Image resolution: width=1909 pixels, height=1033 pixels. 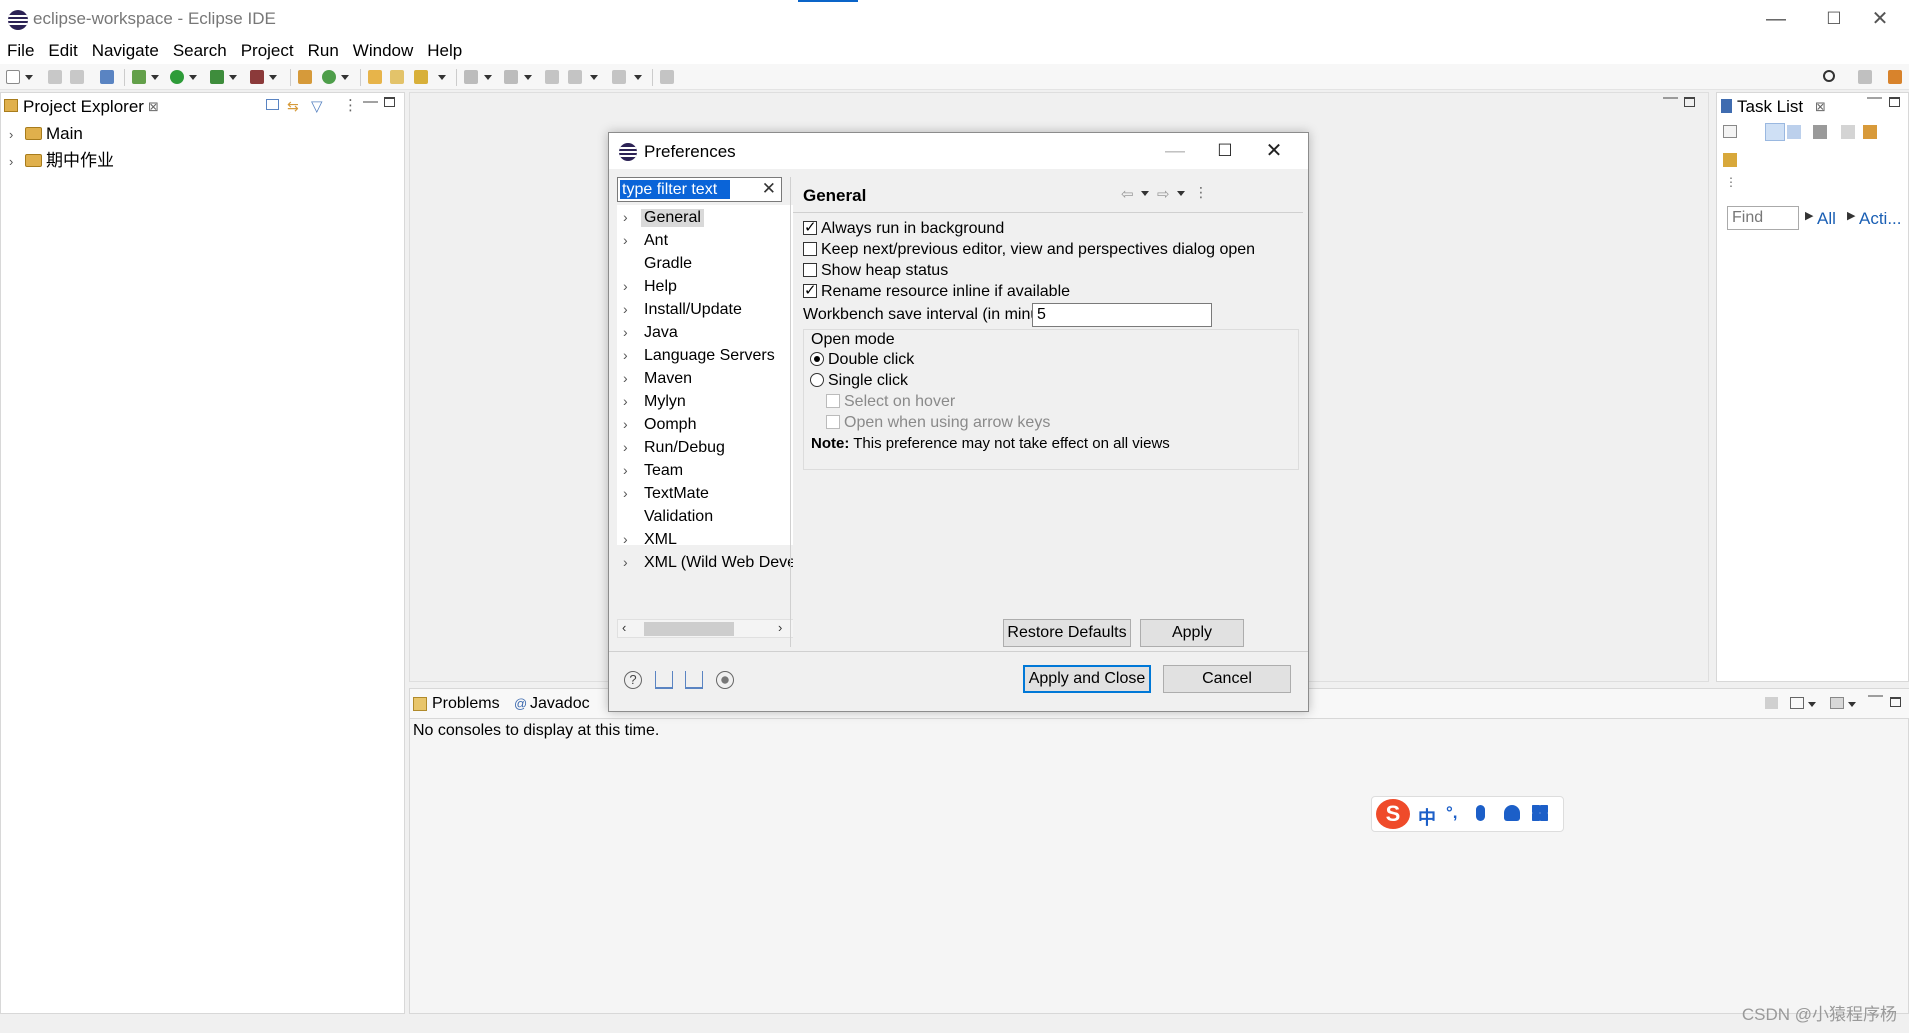 What do you see at coordinates (667, 77) in the screenshot?
I see `pin-editor-icon` at bounding box center [667, 77].